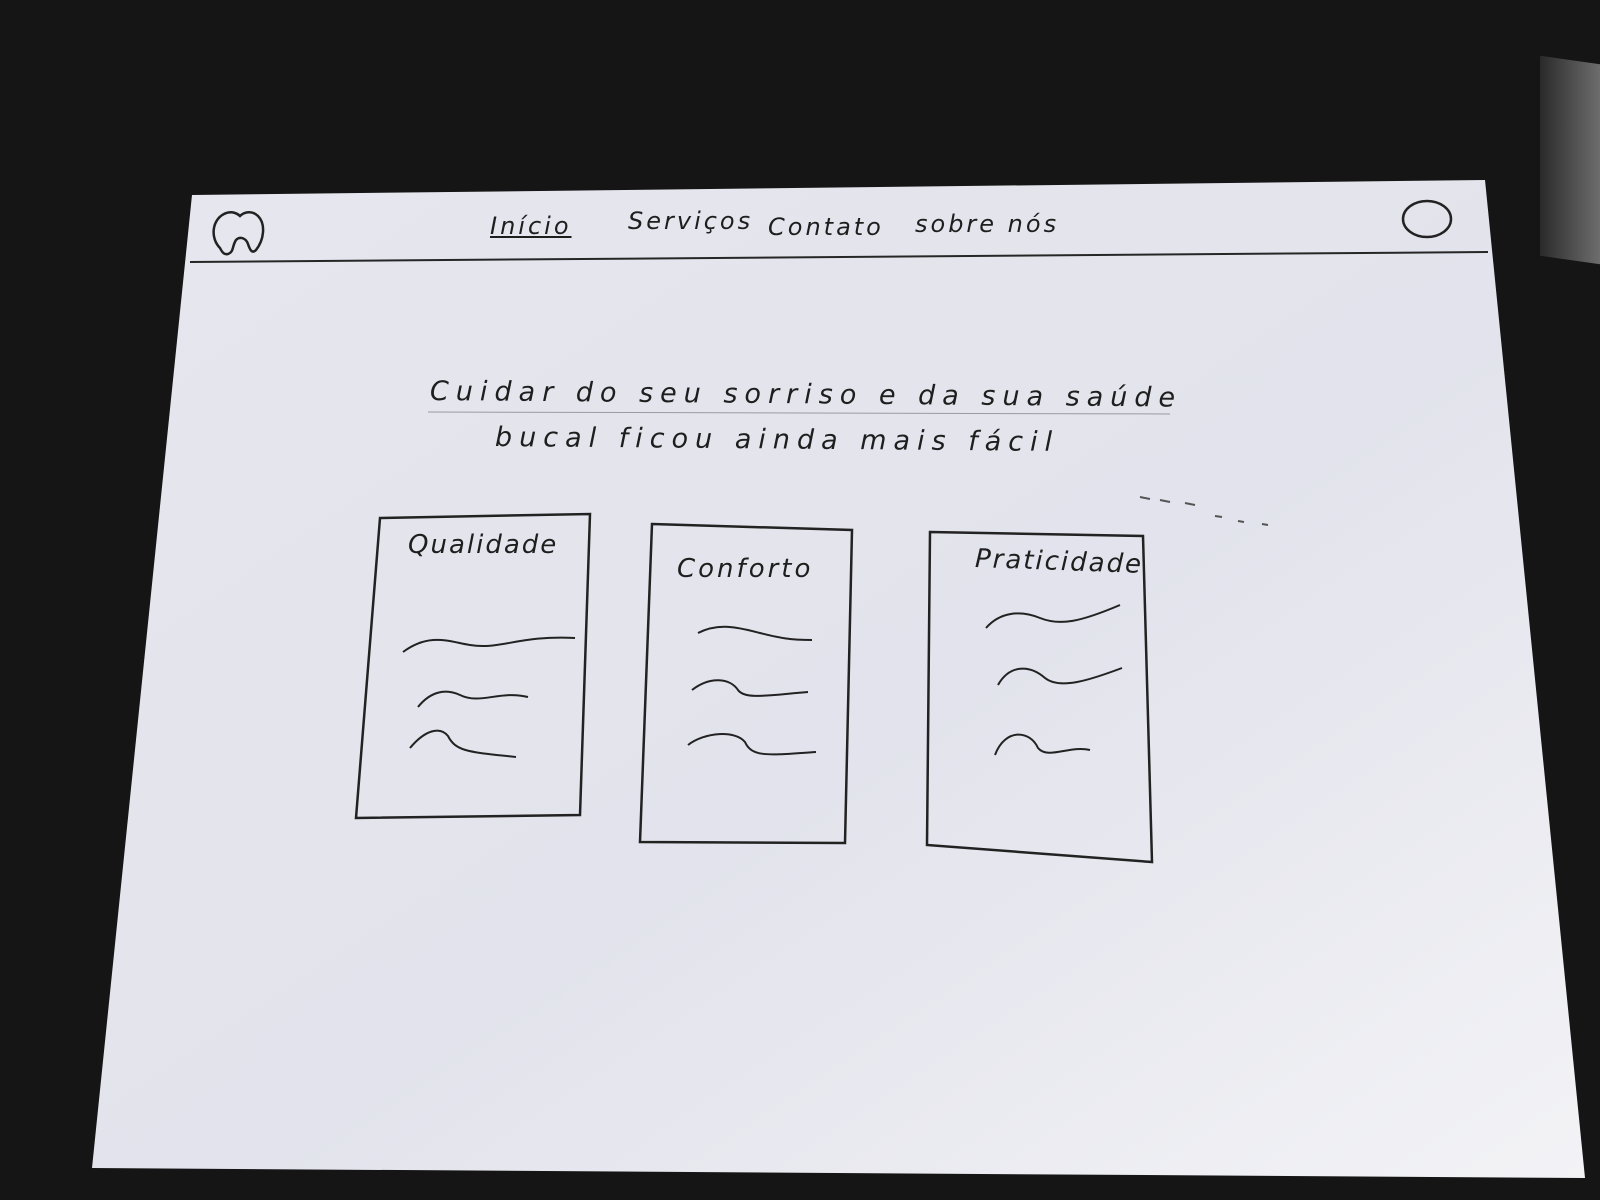 The height and width of the screenshot is (1200, 1600). What do you see at coordinates (483, 545) in the screenshot?
I see `card-title-qualidade: Qualidade` at bounding box center [483, 545].